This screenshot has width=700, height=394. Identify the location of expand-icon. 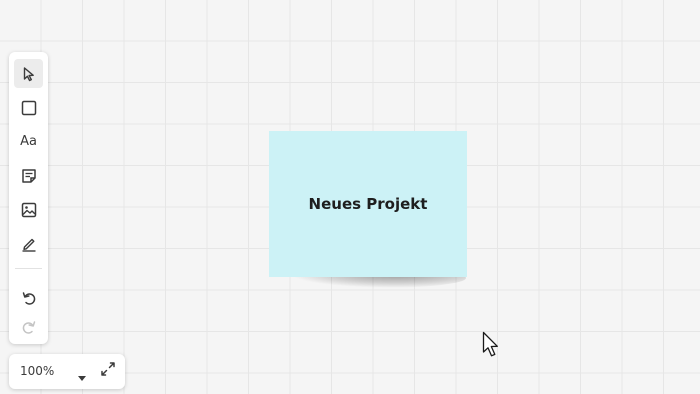
(108, 371).